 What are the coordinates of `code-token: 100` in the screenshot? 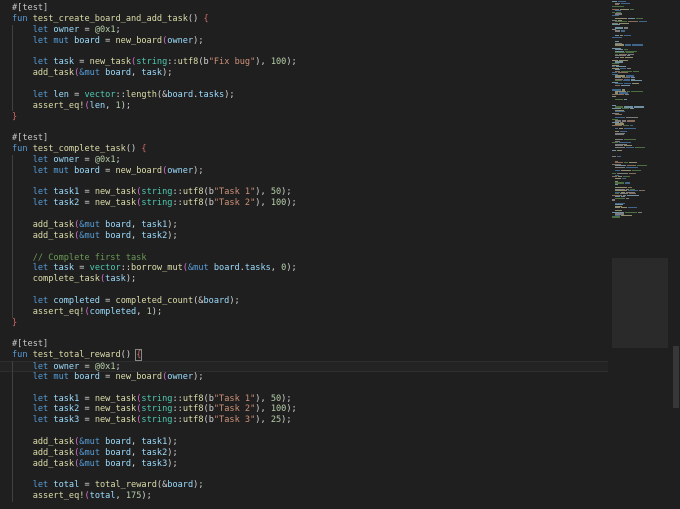 It's located at (278, 62).